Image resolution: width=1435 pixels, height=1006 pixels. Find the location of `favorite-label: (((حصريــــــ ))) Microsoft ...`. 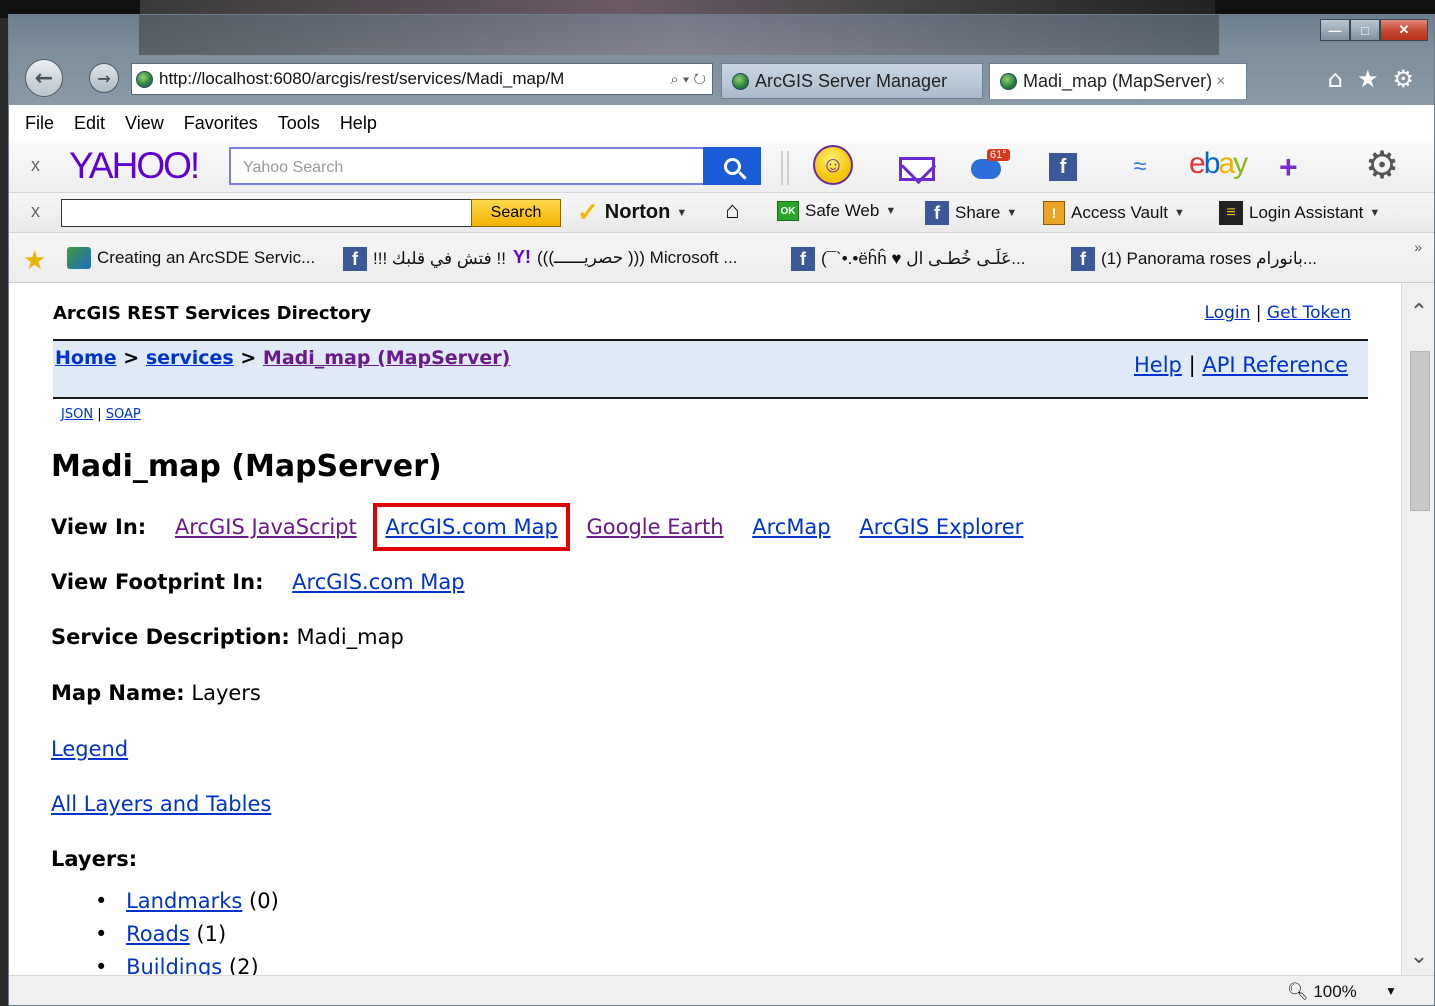

favorite-label: (((حصريــــــ ))) Microsoft ... is located at coordinates (637, 257).